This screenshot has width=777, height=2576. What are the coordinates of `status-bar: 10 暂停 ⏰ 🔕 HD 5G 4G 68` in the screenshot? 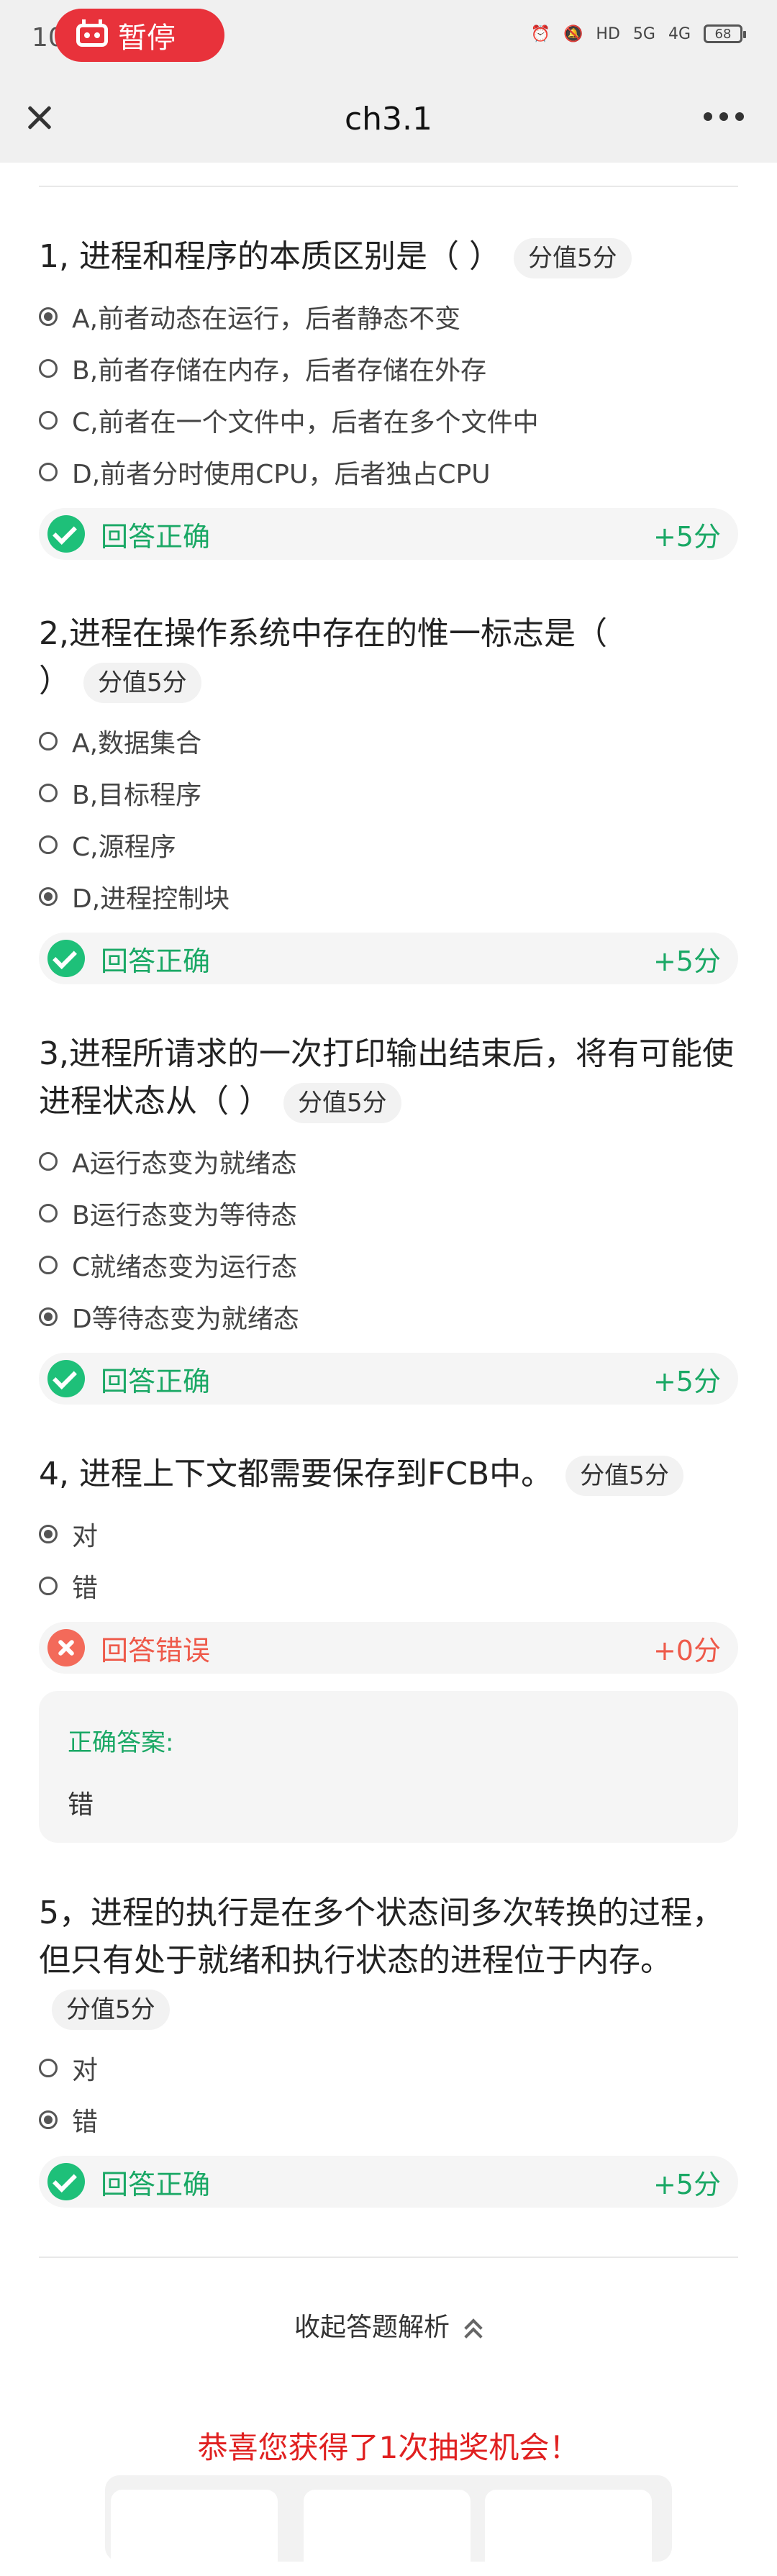 It's located at (388, 36).